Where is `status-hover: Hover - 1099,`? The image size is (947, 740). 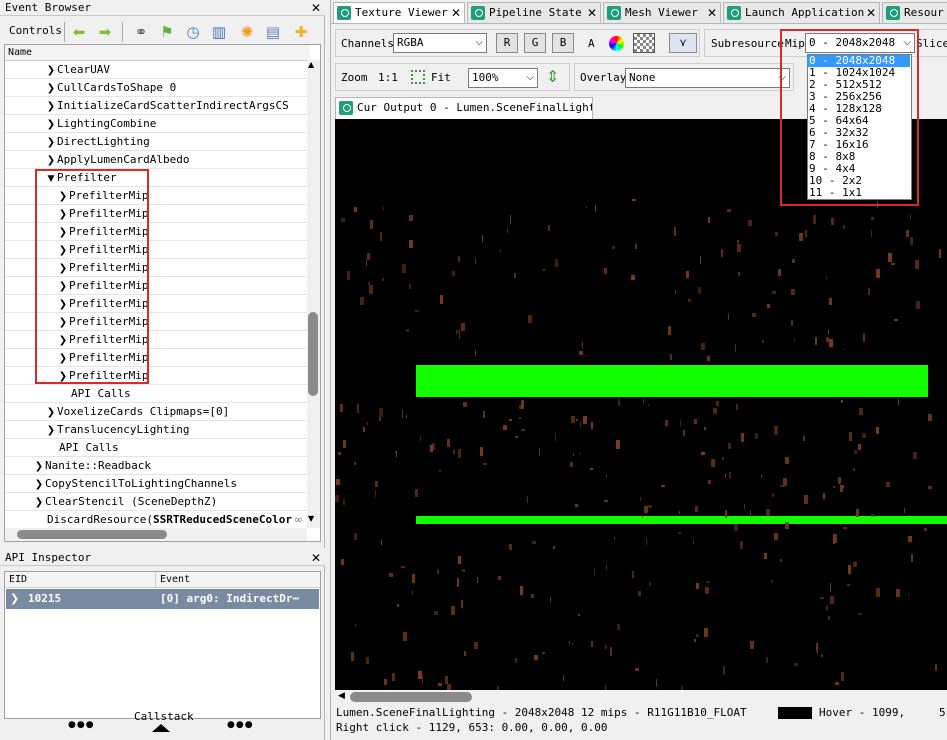 status-hover: Hover - 1099, is located at coordinates (862, 712).